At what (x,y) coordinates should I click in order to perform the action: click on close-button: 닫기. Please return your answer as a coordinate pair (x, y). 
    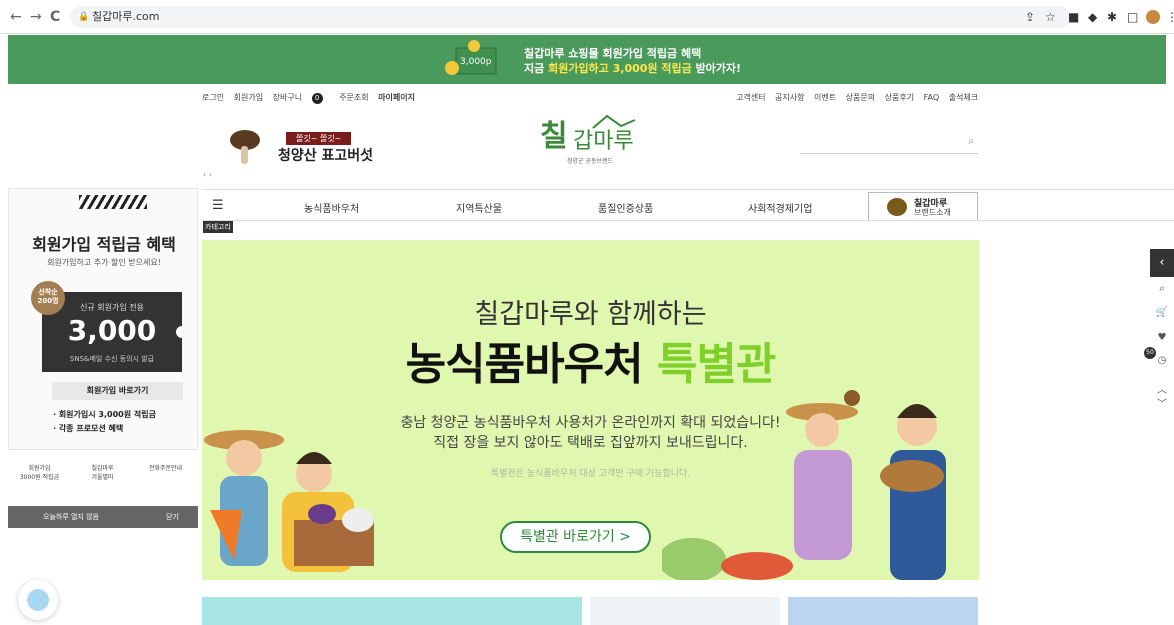
    Looking at the image, I should click on (172, 517).